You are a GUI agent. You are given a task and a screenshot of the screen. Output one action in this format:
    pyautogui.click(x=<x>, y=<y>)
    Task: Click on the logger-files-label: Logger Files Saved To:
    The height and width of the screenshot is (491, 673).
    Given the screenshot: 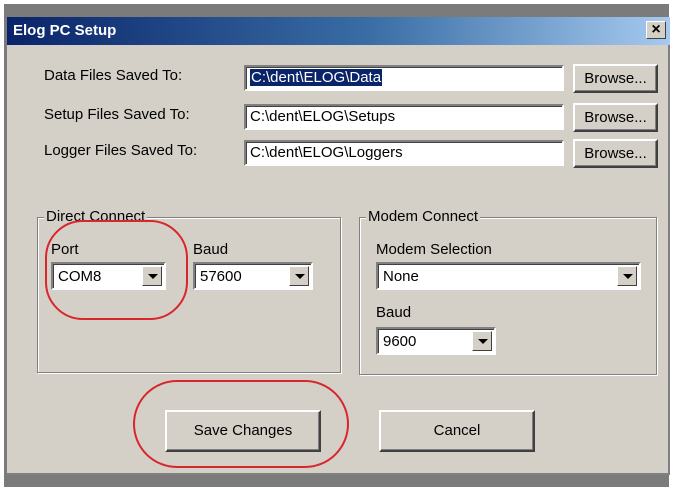 What is the action you would take?
    pyautogui.click(x=121, y=150)
    